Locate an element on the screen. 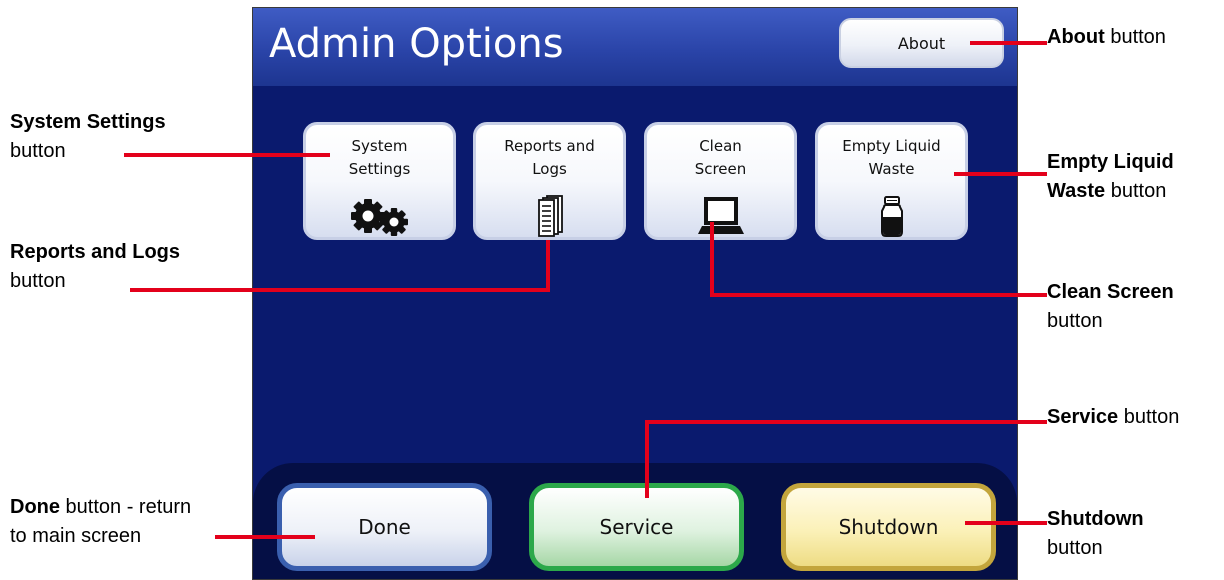 The width and height of the screenshot is (1224, 580). clean-screen-callout: Clean Screen button is located at coordinates (1110, 306).